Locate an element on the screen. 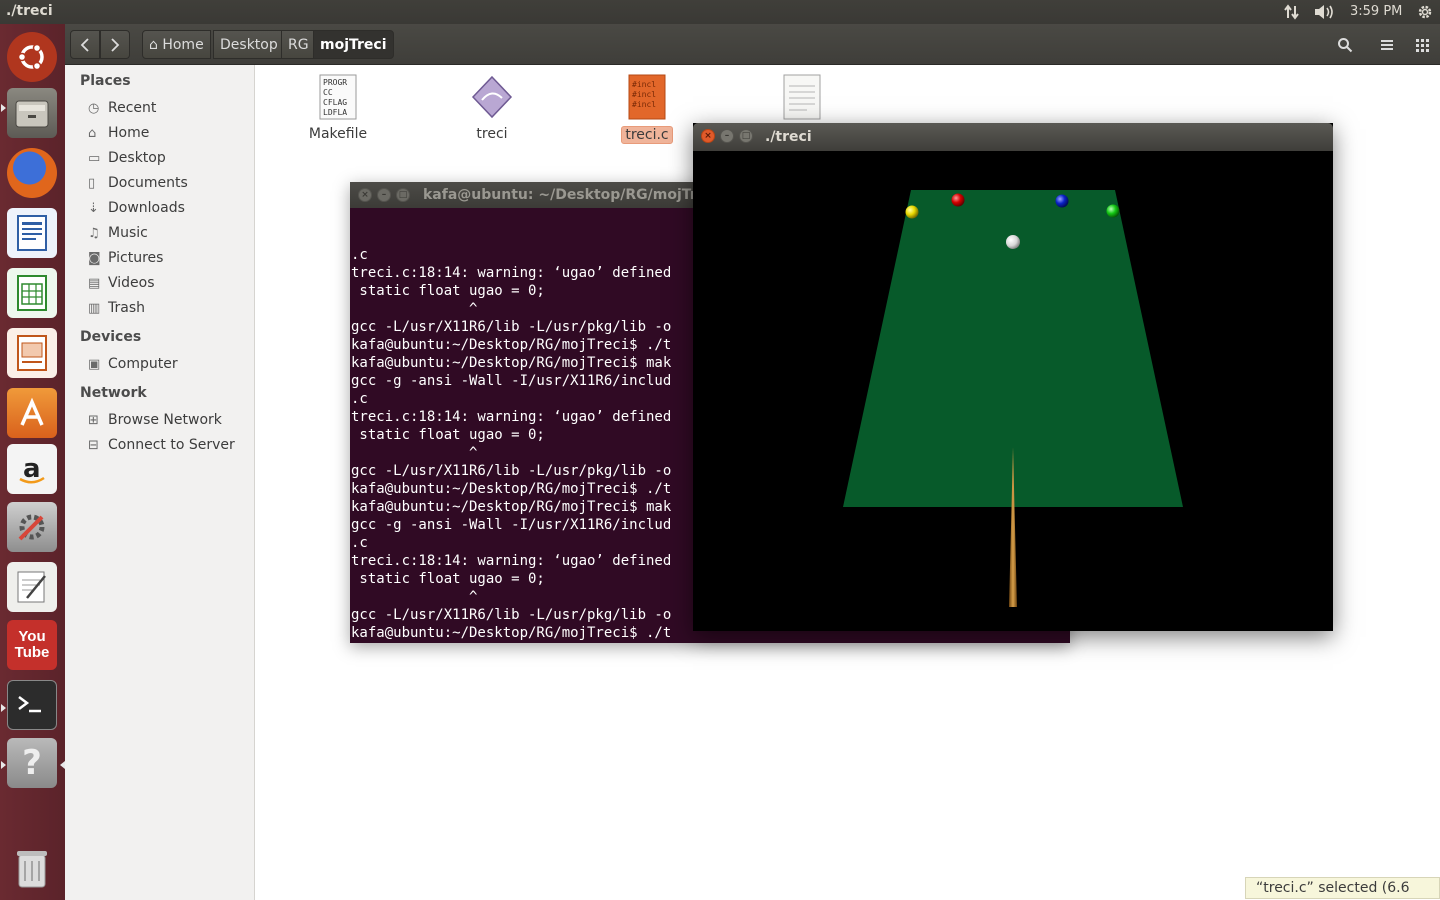 This screenshot has width=1440, height=900. text-file-icon: PROGR CC CFLAG LDFLA is located at coordinates (338, 97).